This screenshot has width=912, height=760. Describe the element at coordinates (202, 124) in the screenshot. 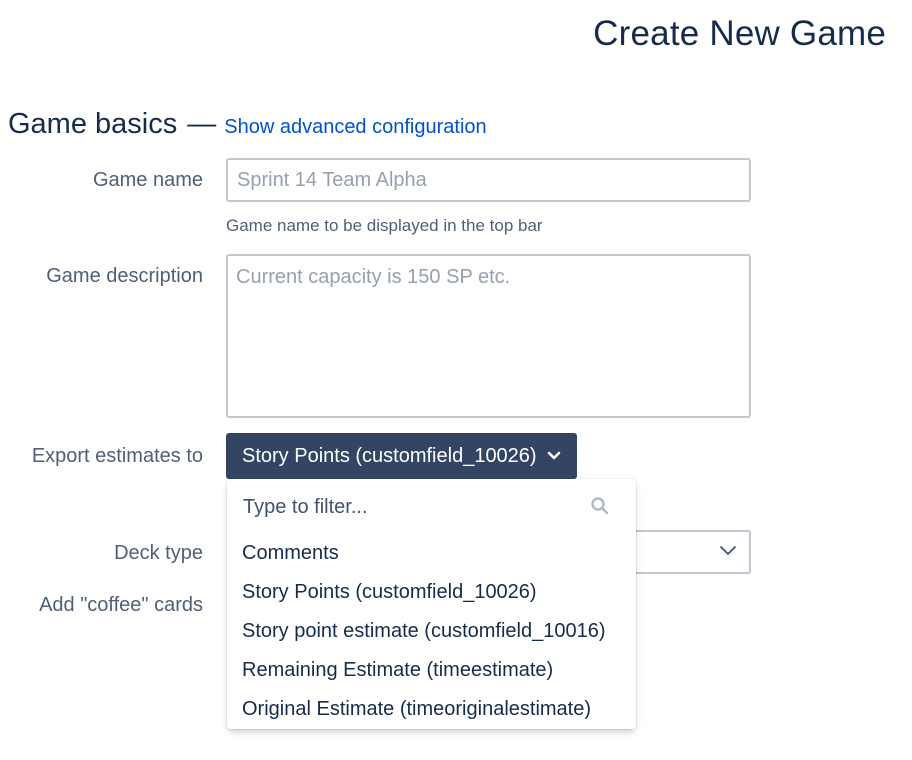

I see `section-dash: —` at that location.